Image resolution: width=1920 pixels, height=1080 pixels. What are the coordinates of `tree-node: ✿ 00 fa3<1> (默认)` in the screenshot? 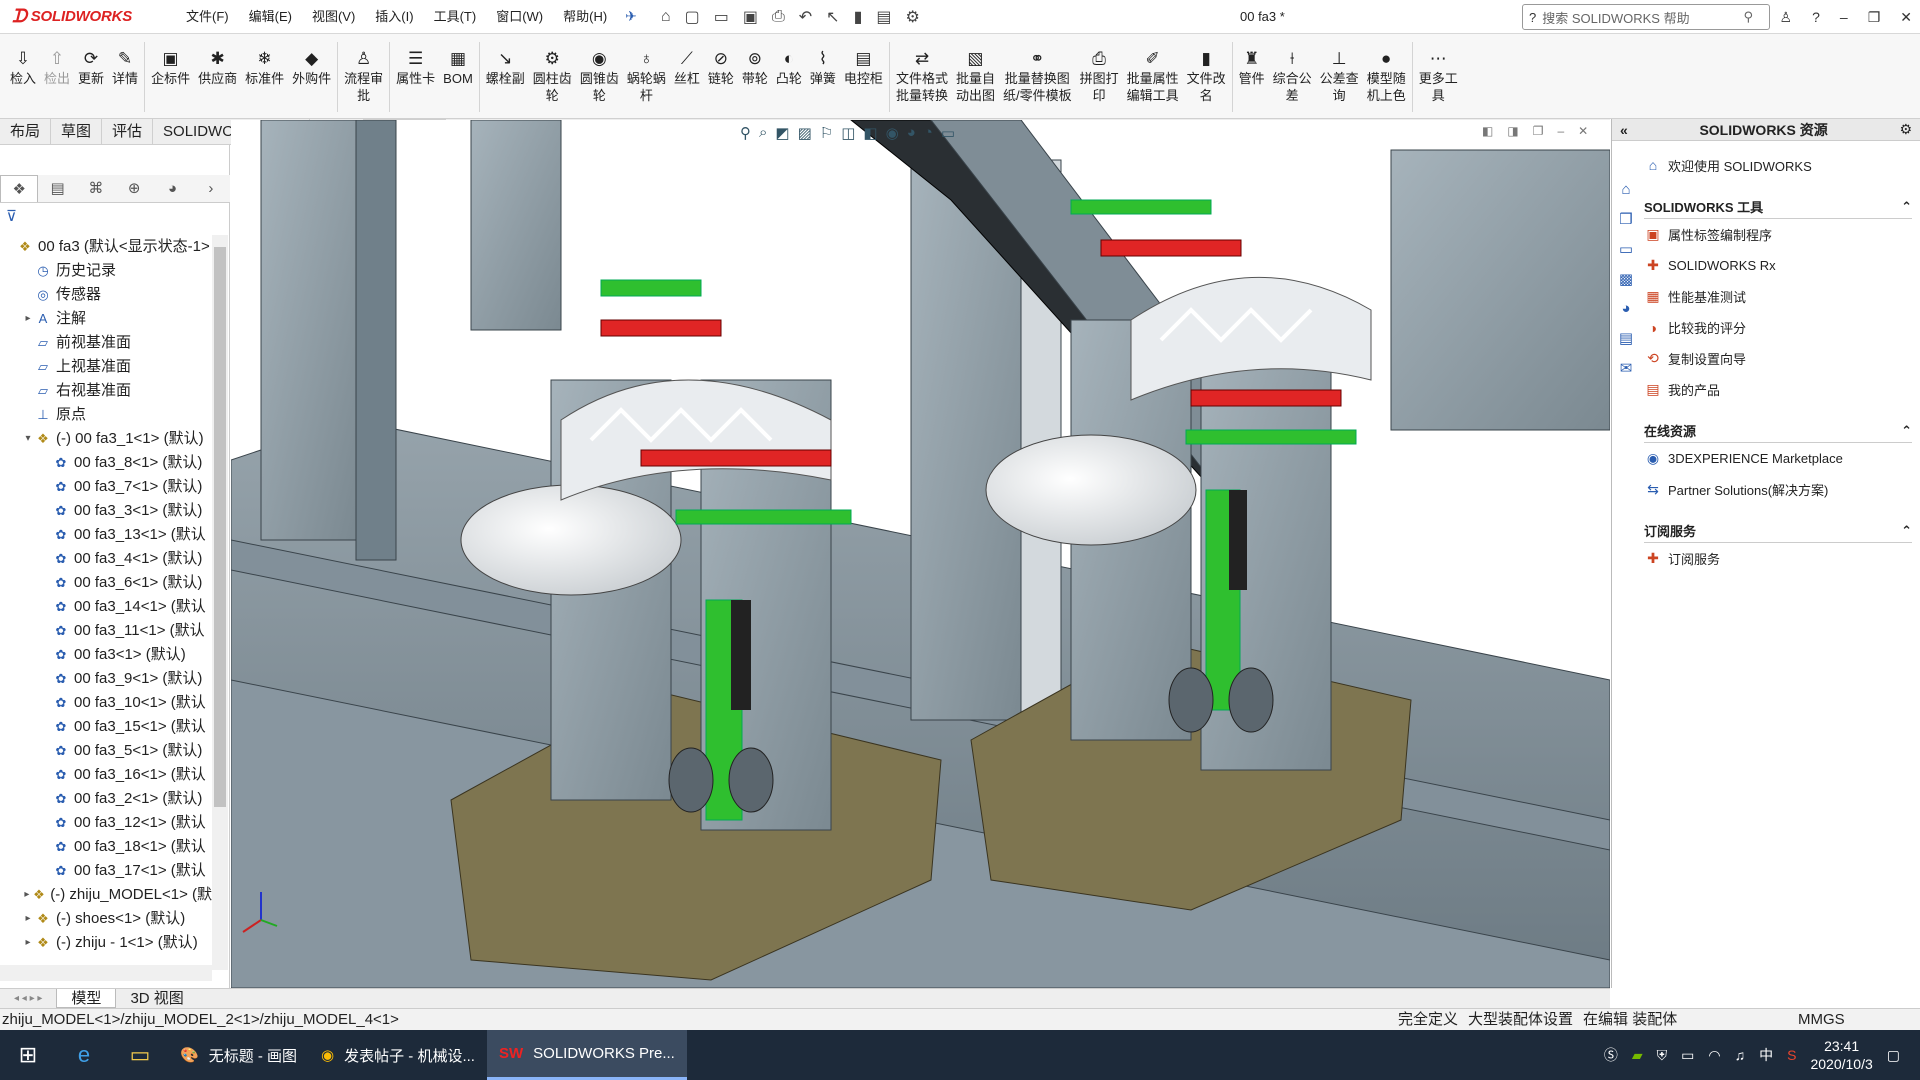 It's located at (106, 655).